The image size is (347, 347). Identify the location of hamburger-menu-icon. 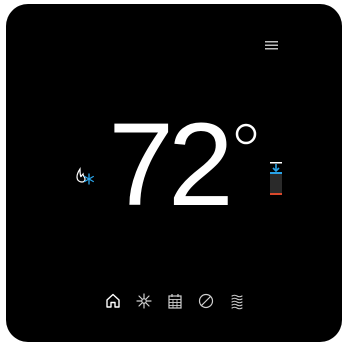
(271, 45).